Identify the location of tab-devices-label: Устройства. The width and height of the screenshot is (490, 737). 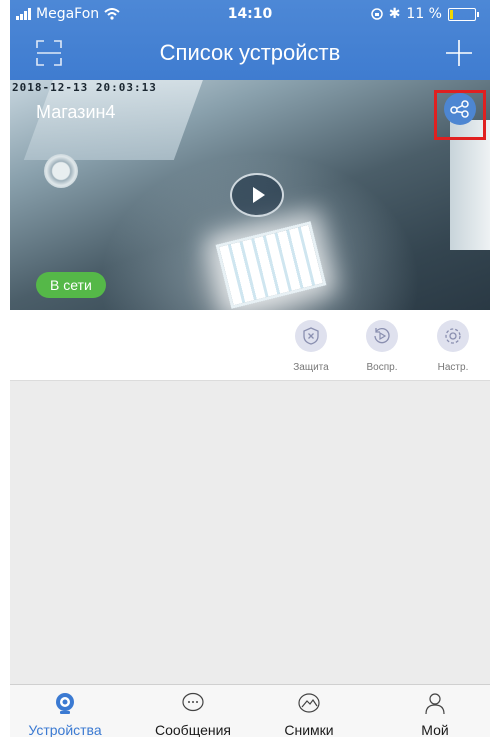
(65, 729).